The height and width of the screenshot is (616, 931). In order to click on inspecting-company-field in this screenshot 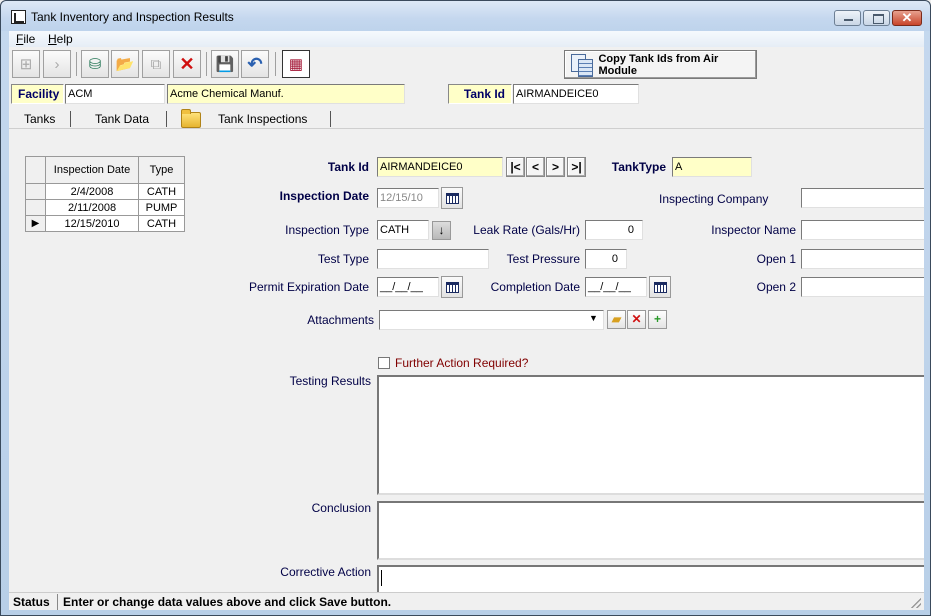, I will do `click(862, 198)`.